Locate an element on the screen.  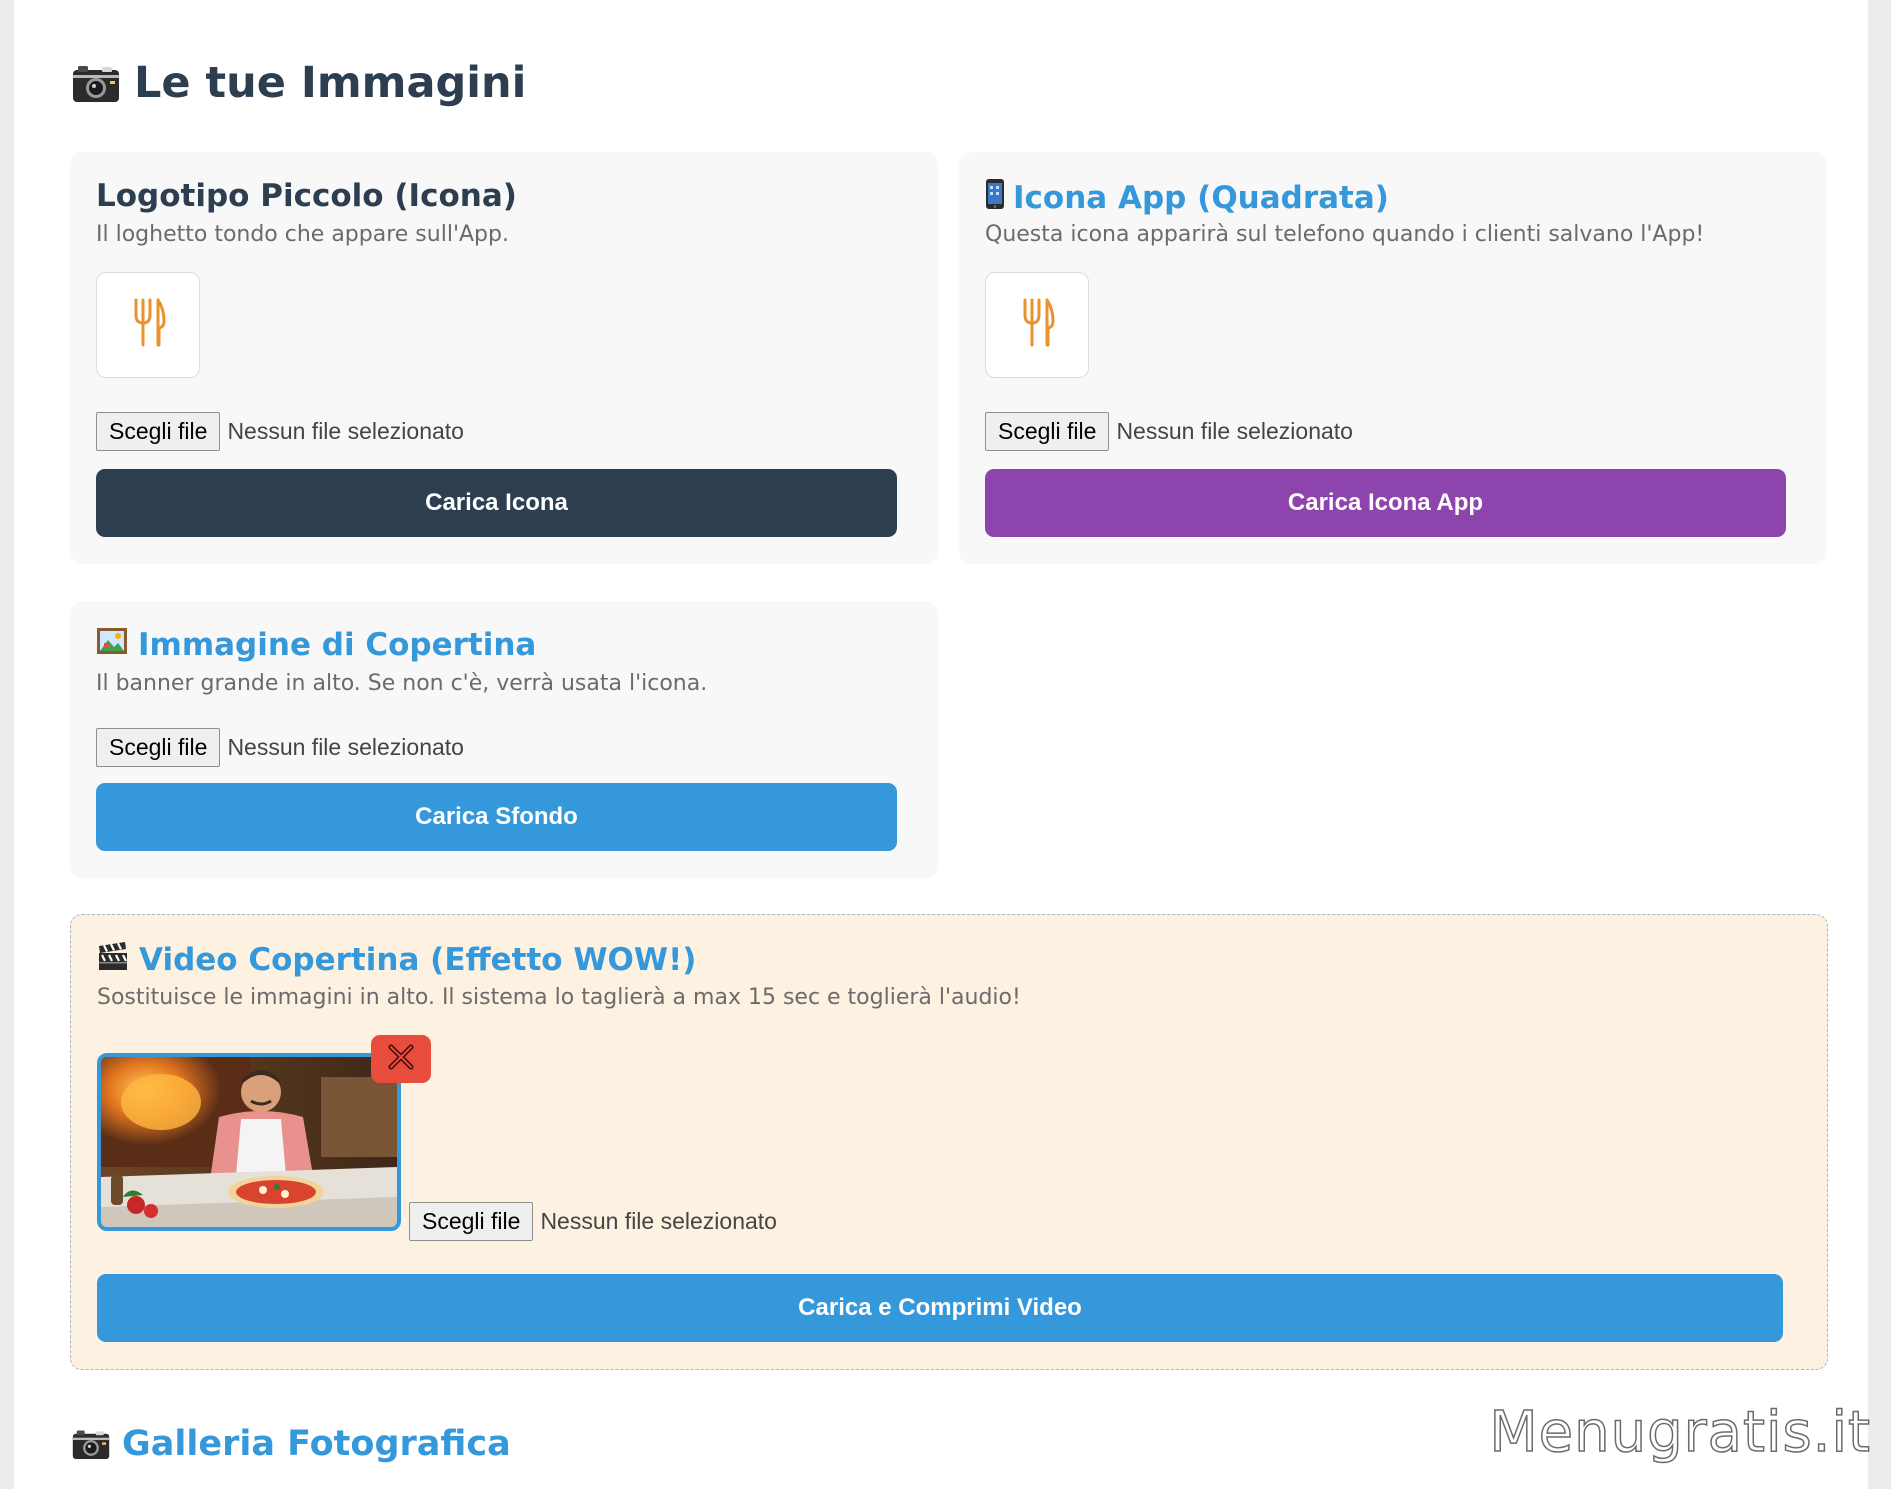
upload-icon-button: Carica Icona is located at coordinates (496, 503).